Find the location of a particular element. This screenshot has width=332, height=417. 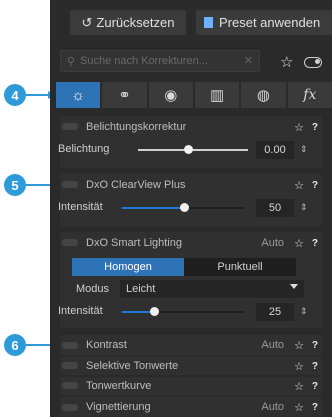

mode-homogen-button: Homogen is located at coordinates (128, 267).